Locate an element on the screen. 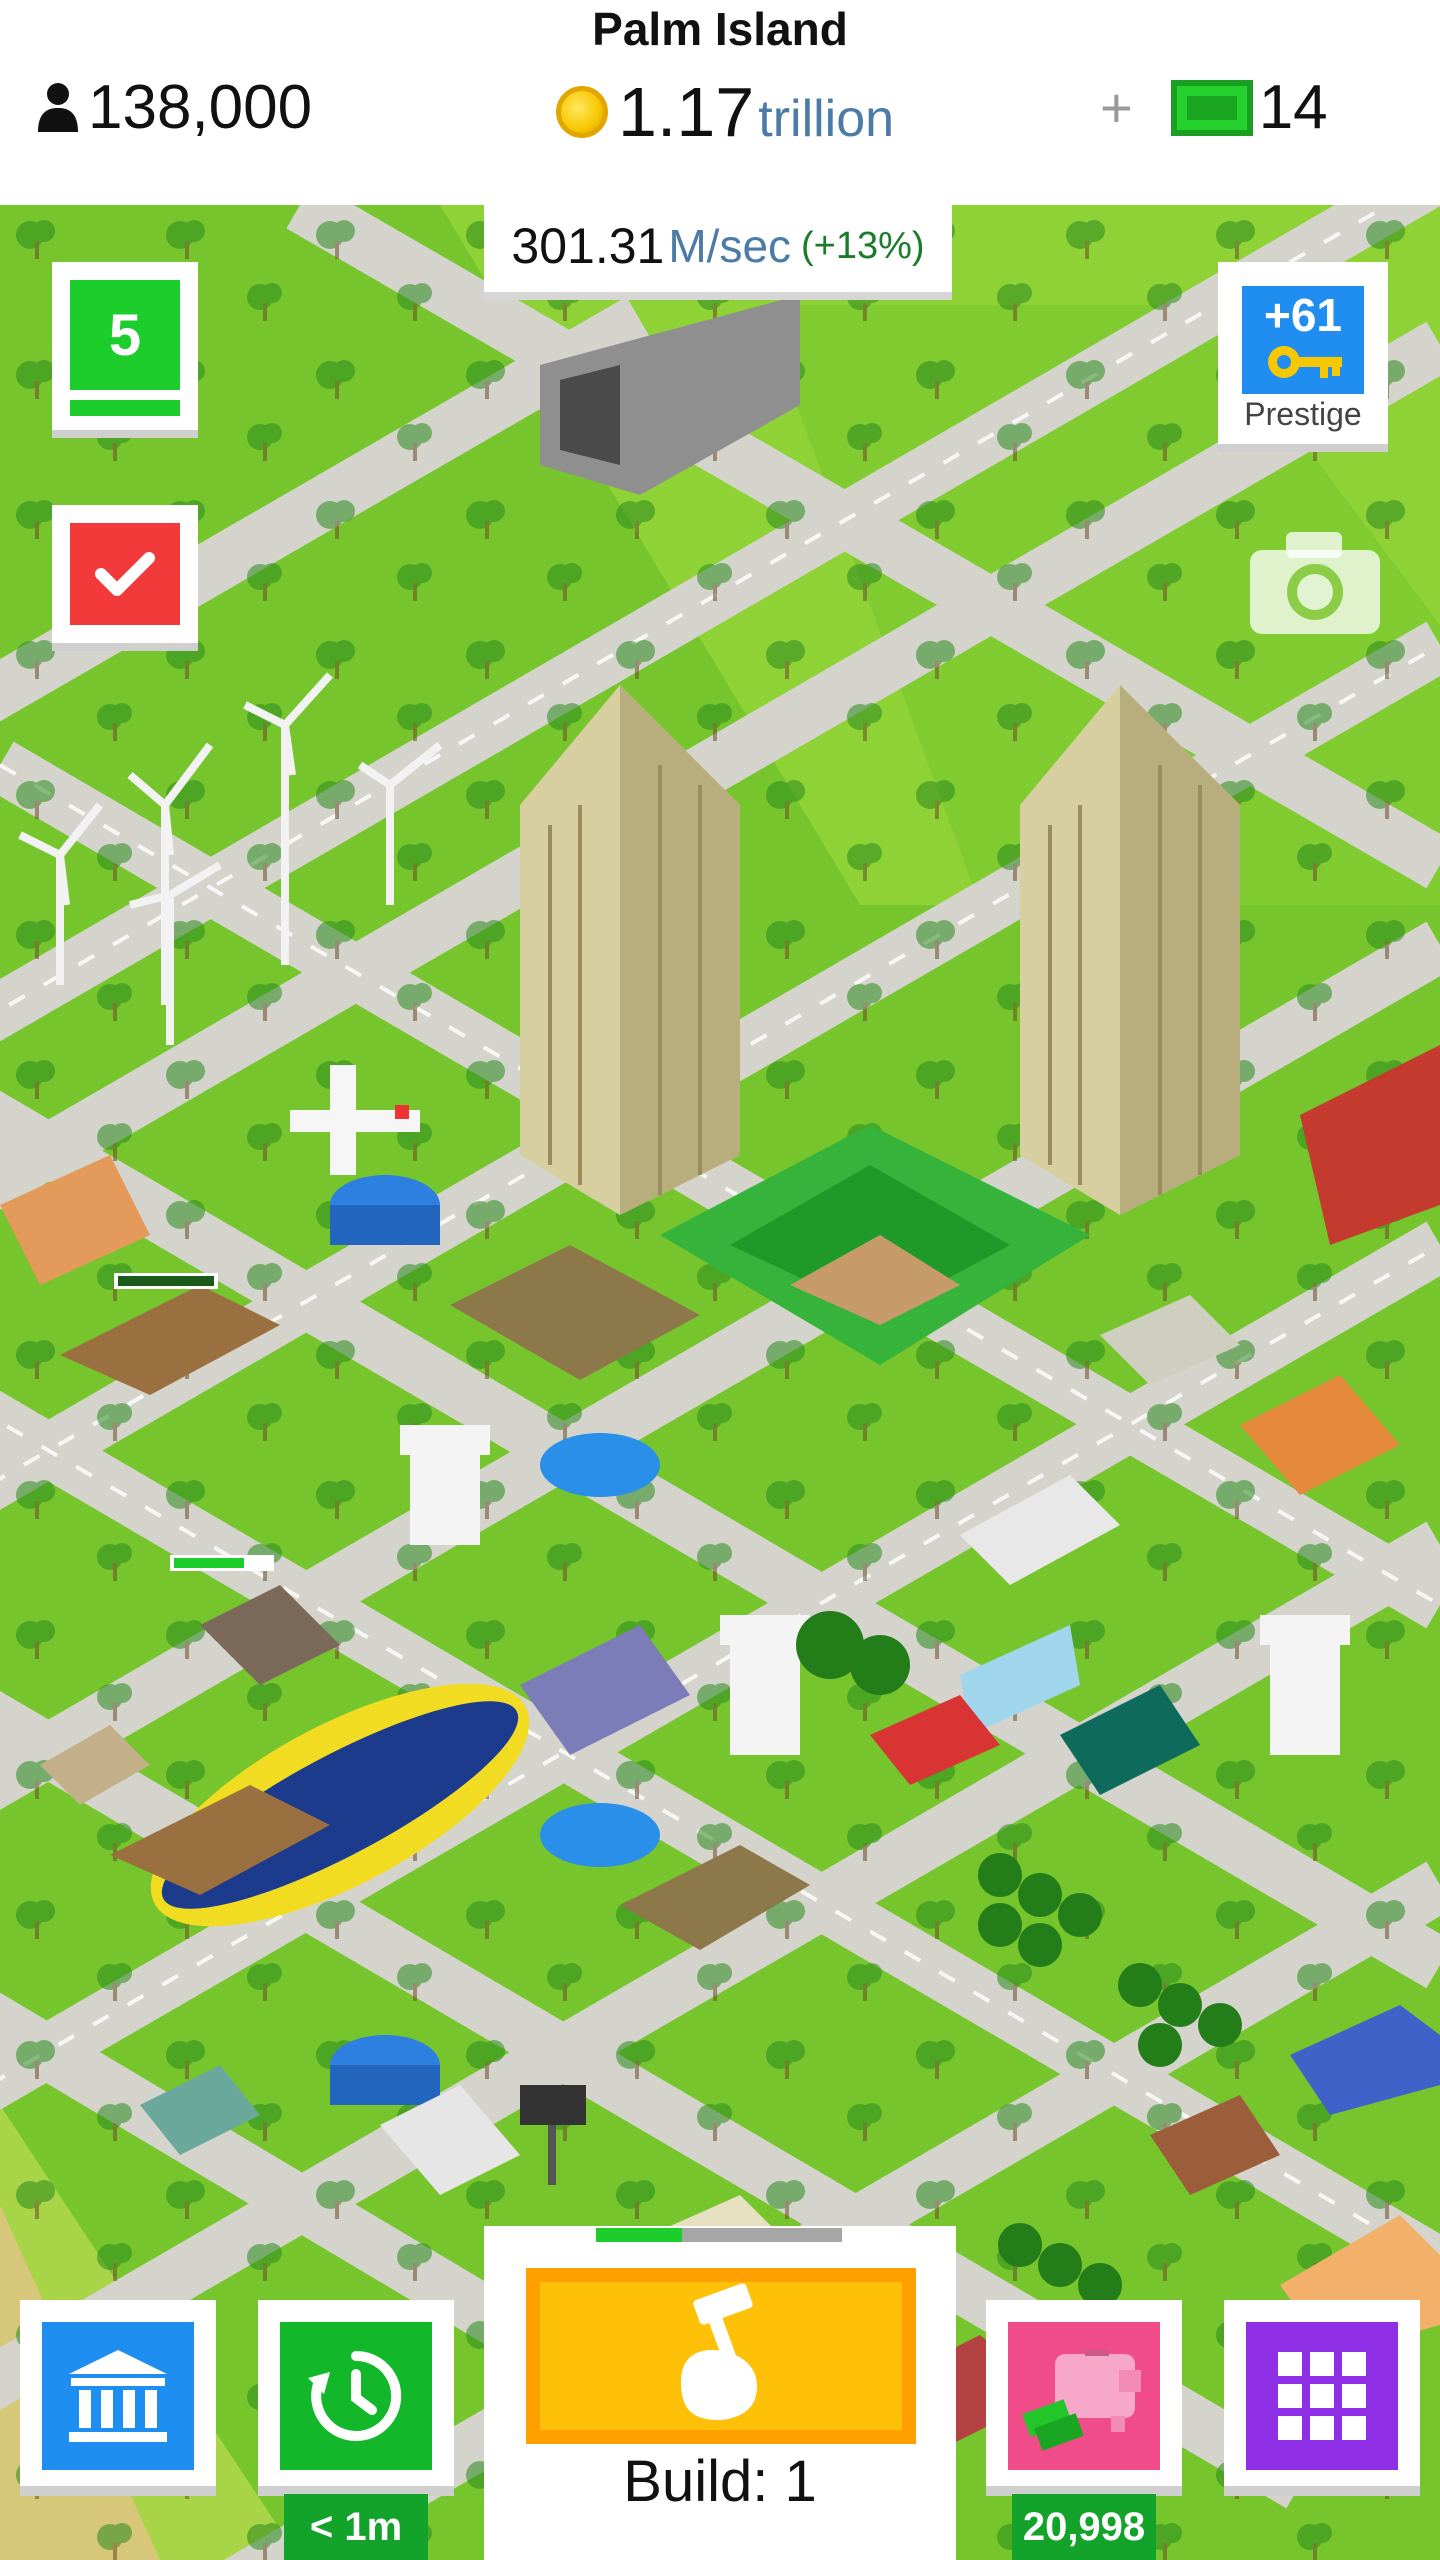 Image resolution: width=1440 pixels, height=2560 pixels. menu-grid-face is located at coordinates (1322, 2396).